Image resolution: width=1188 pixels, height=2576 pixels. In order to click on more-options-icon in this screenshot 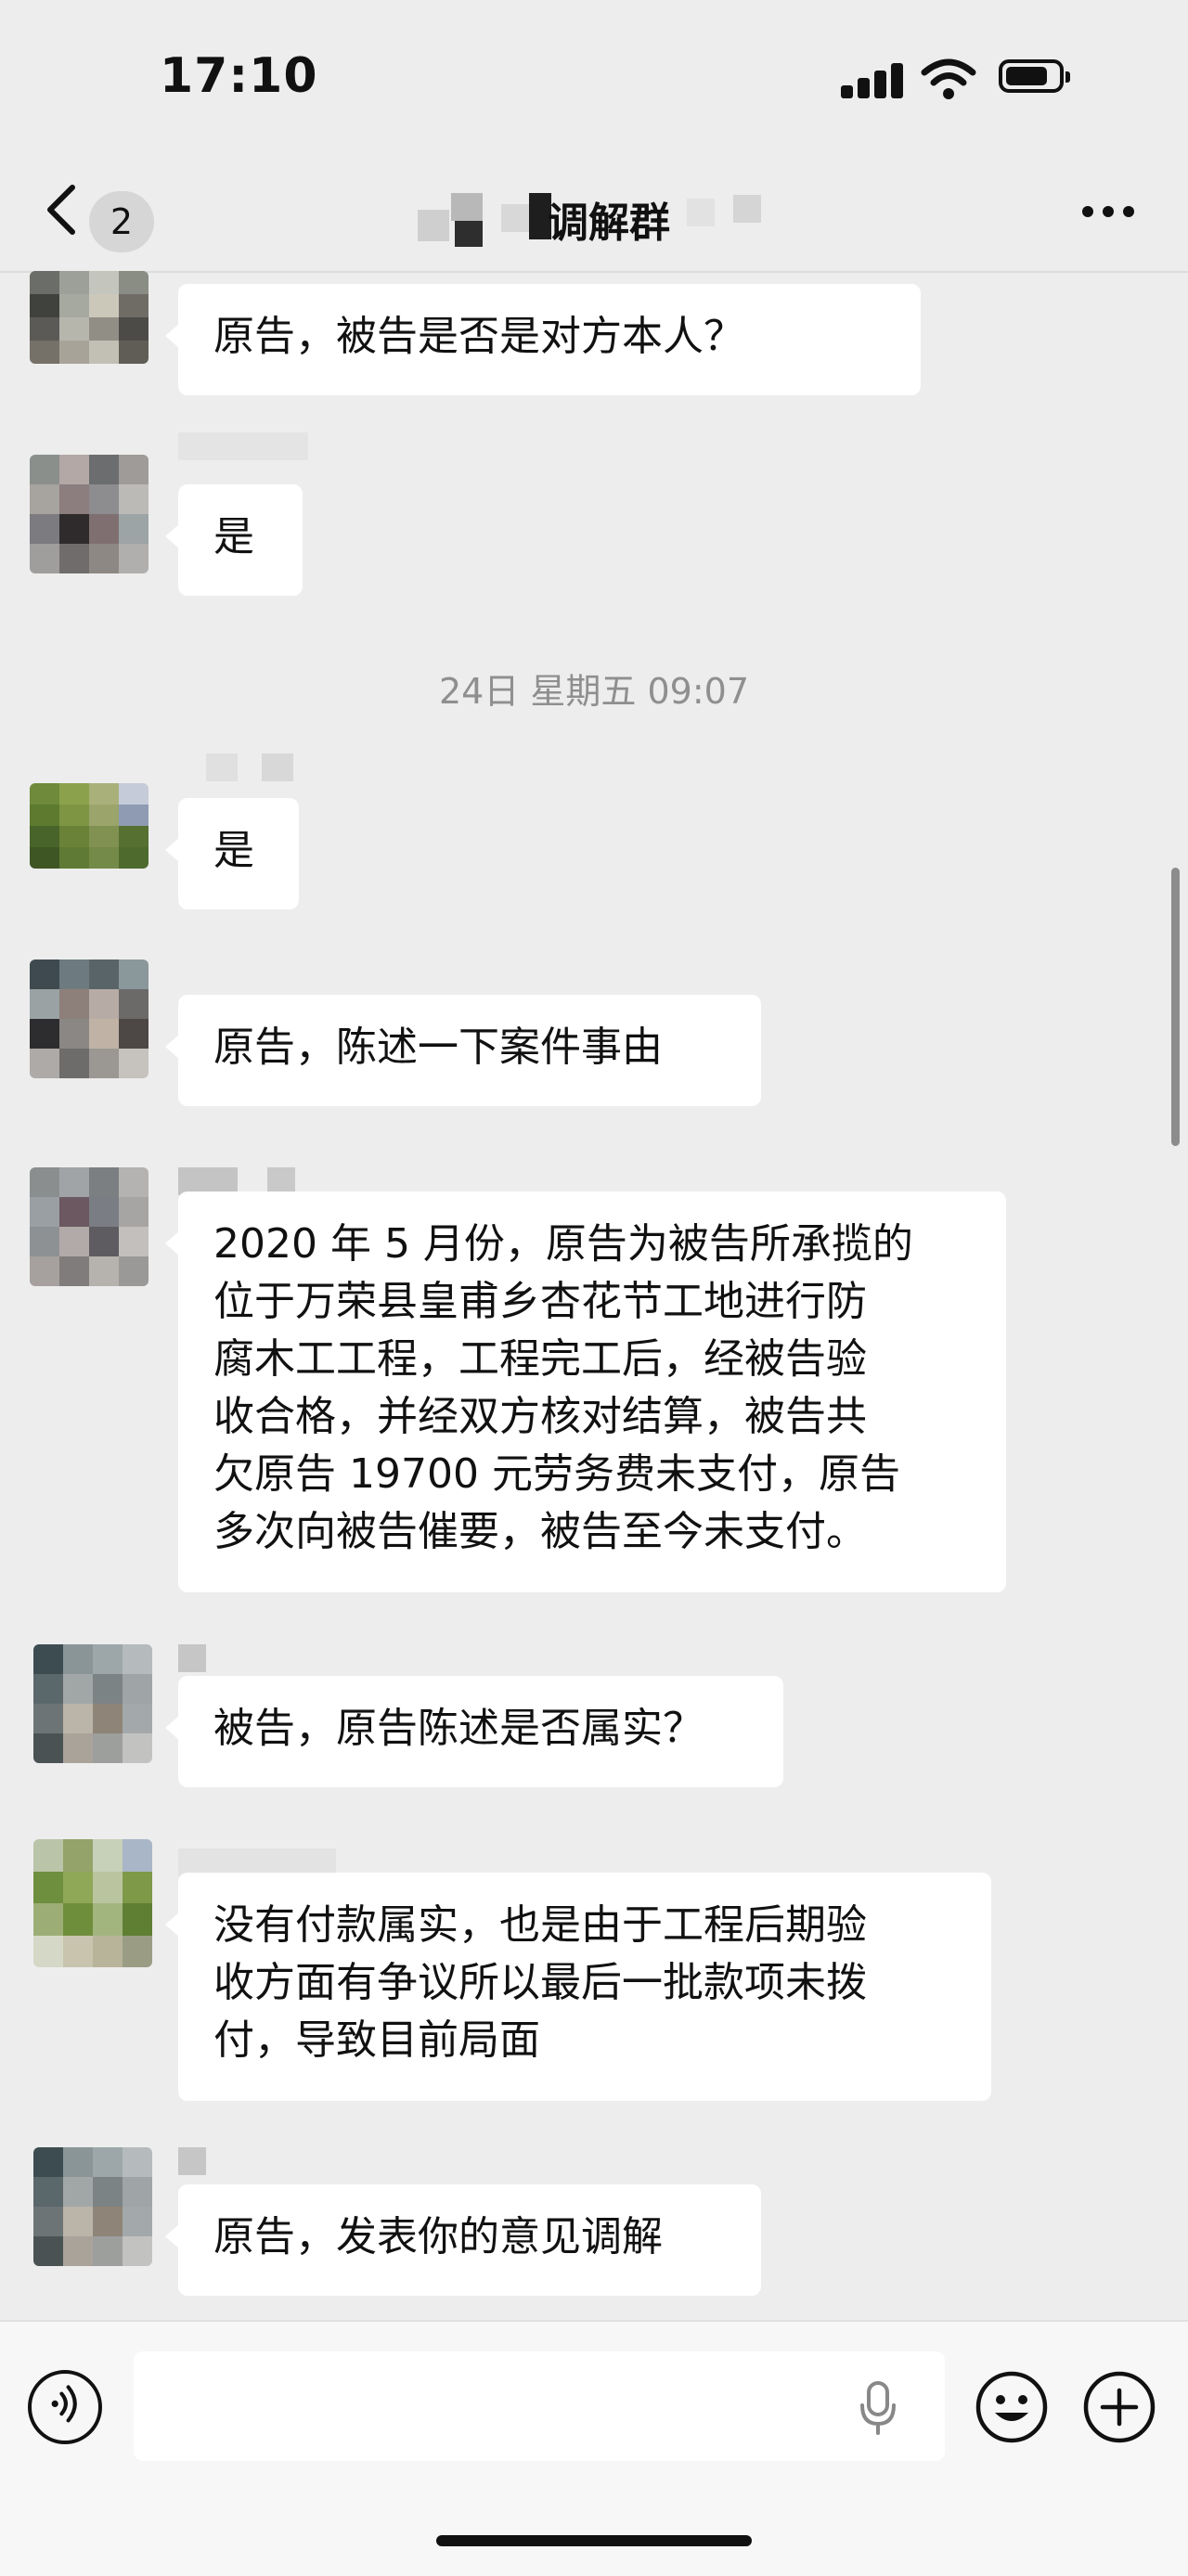, I will do `click(1110, 211)`.